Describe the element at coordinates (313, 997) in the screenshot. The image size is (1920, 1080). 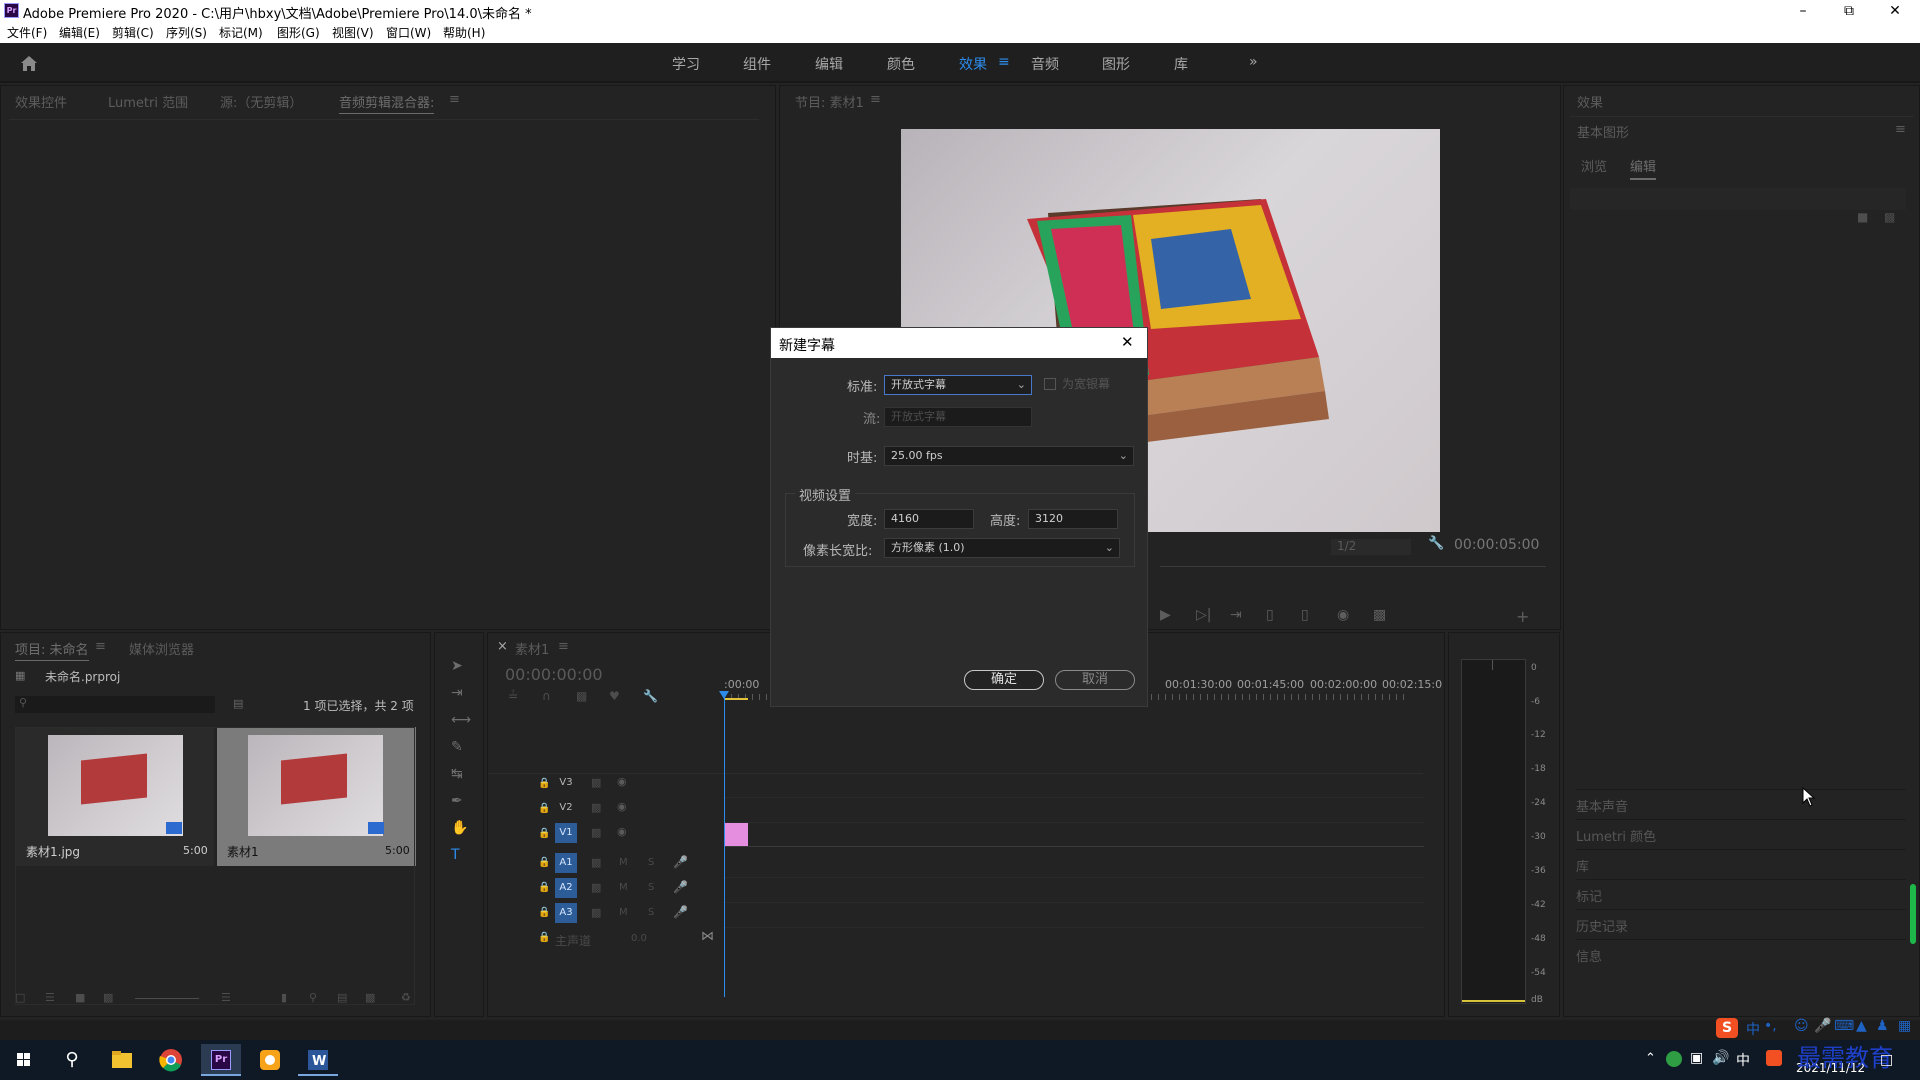
I see `find-icon: ⚲` at that location.